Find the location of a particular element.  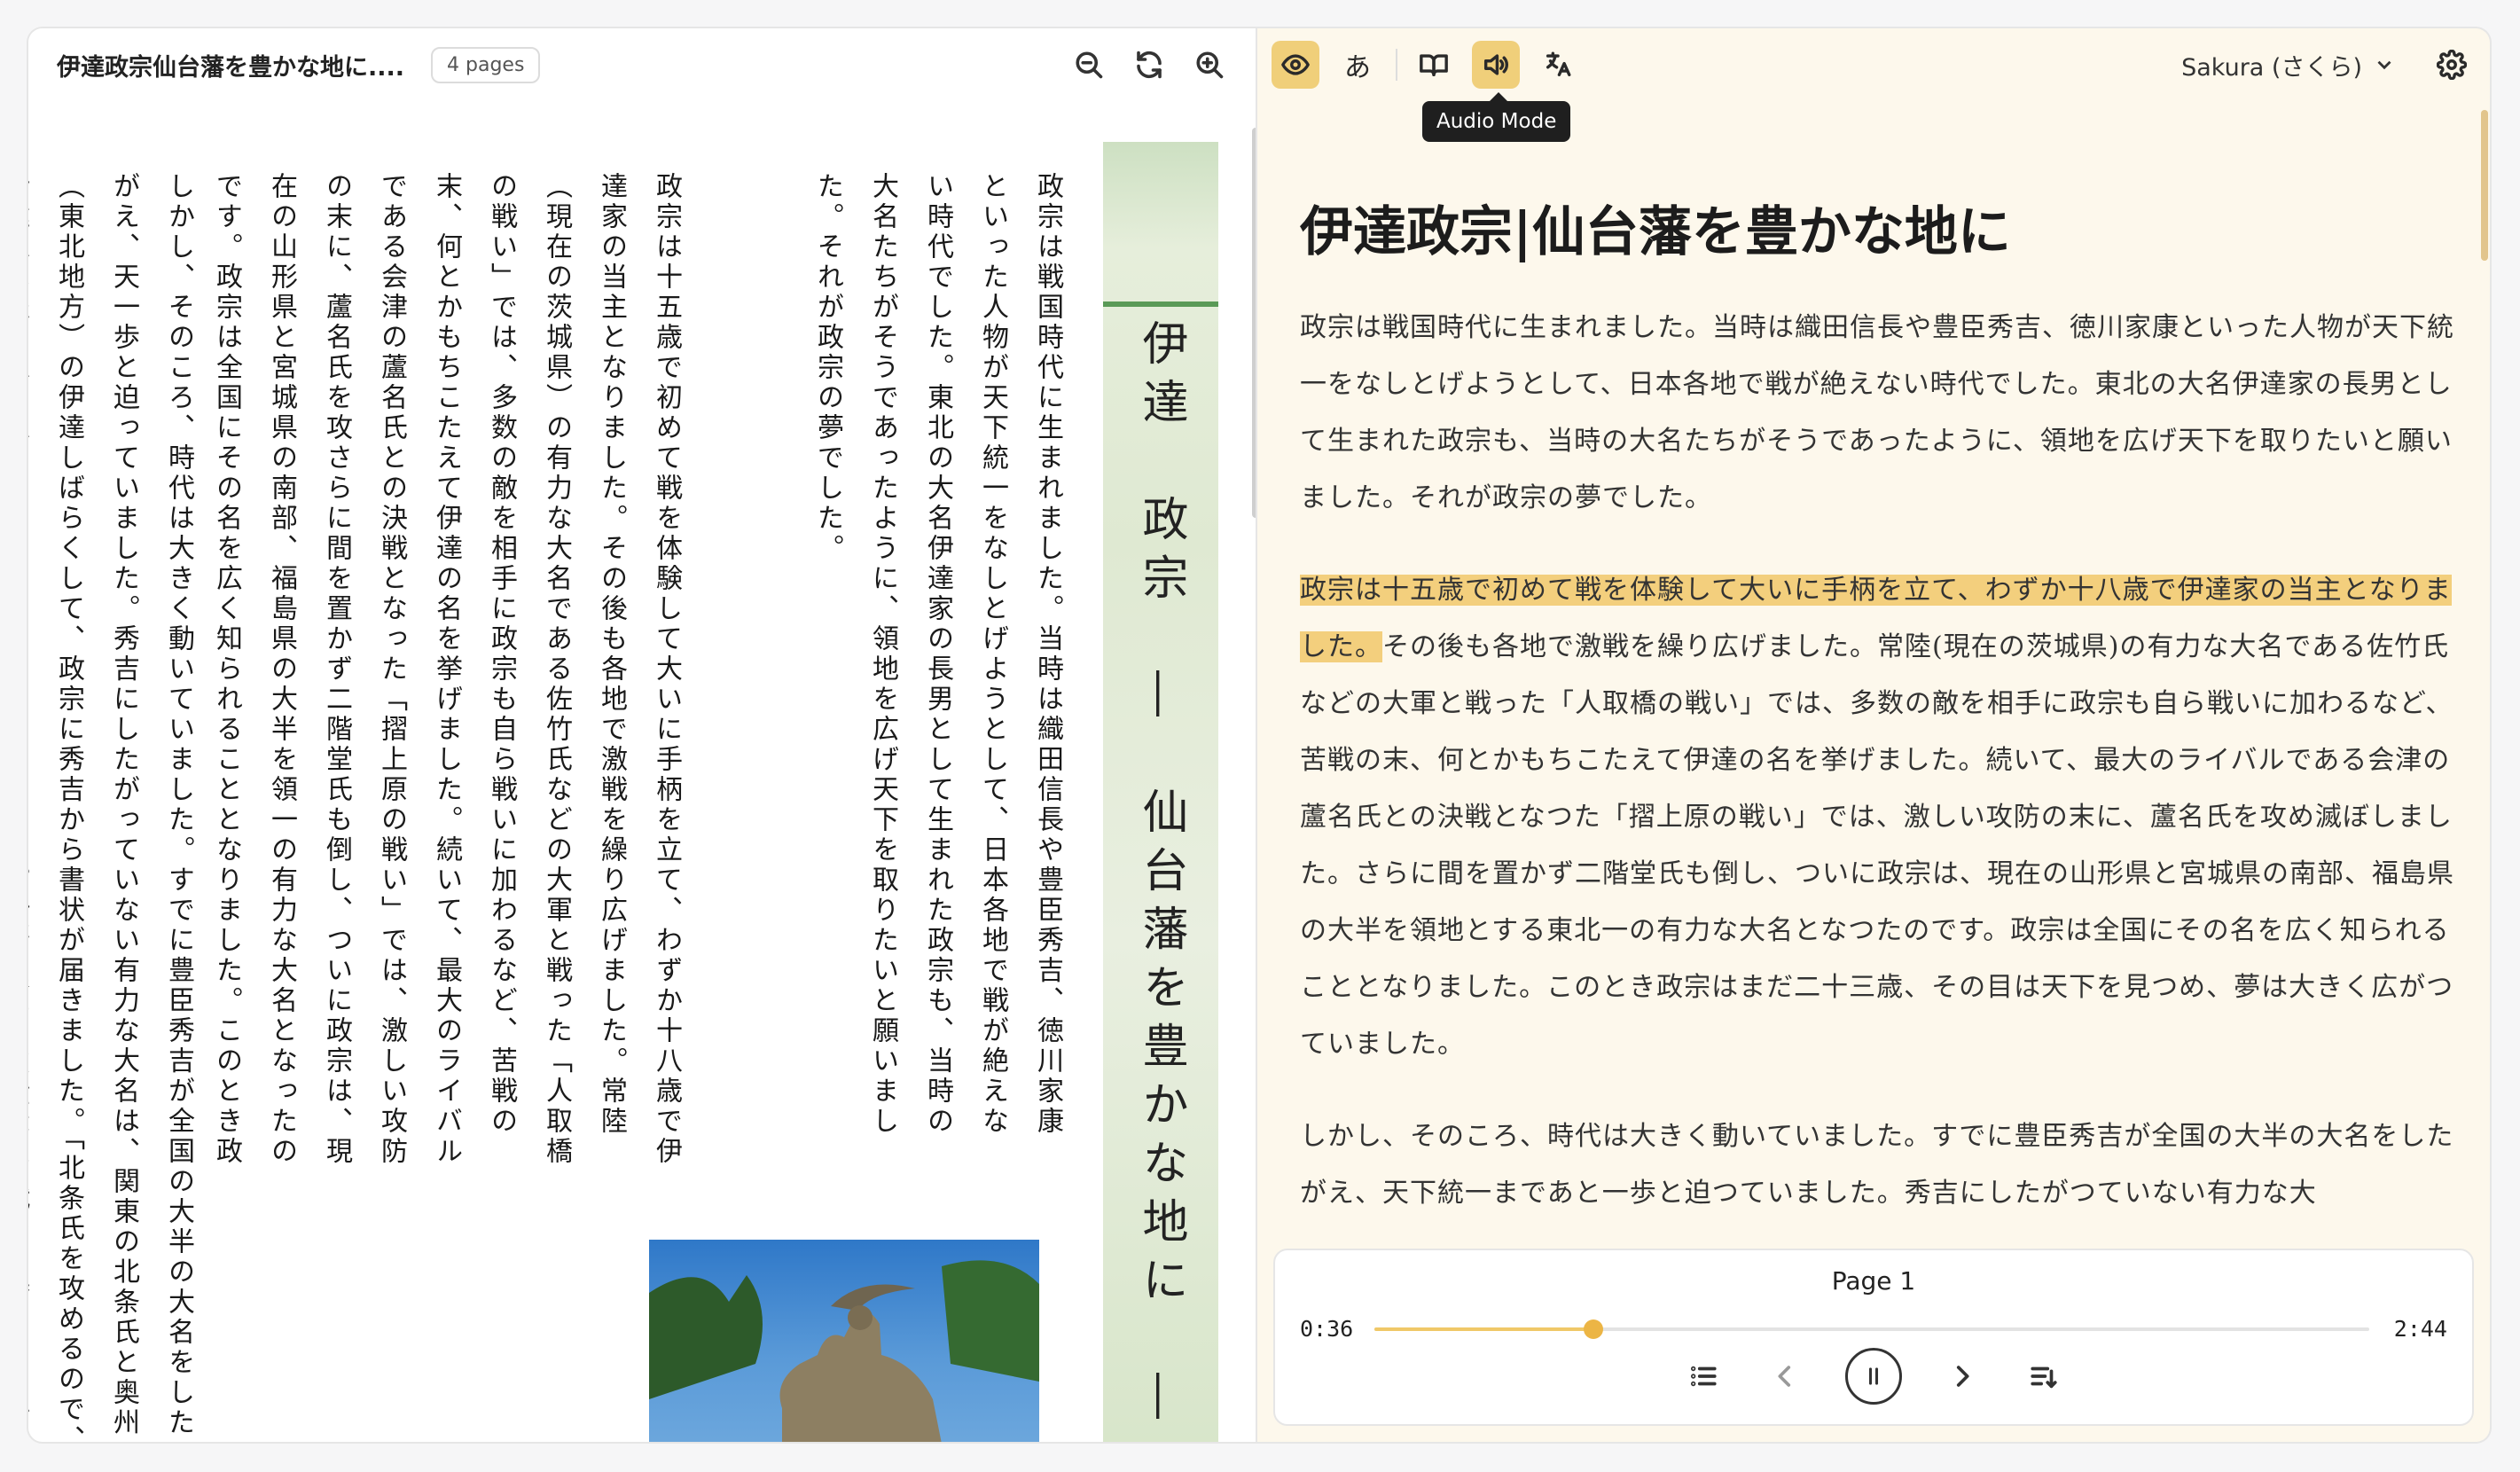

voice-select: Sakura (さくら) is located at coordinates (2288, 65).